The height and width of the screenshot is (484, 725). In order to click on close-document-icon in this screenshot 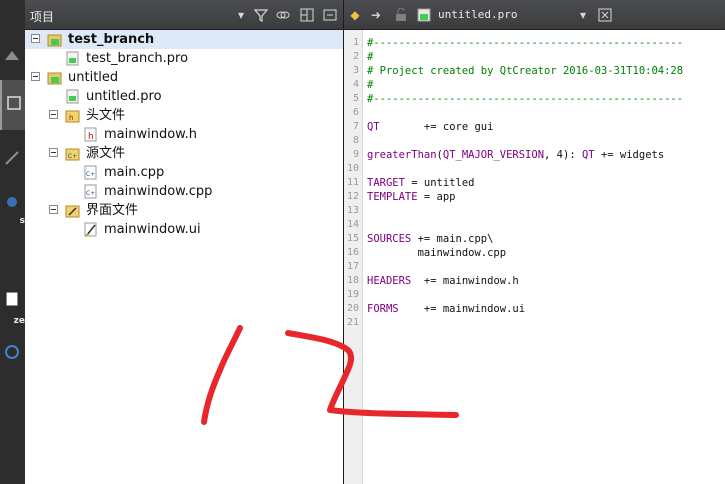, I will do `click(605, 15)`.